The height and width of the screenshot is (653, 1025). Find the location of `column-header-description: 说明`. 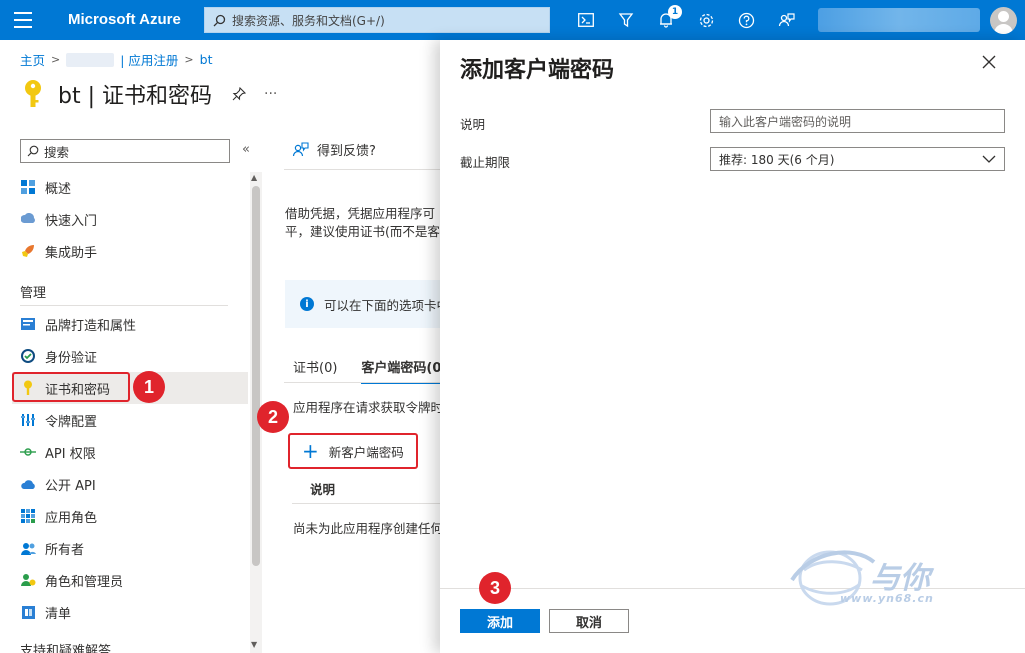

column-header-description: 说明 is located at coordinates (323, 489).